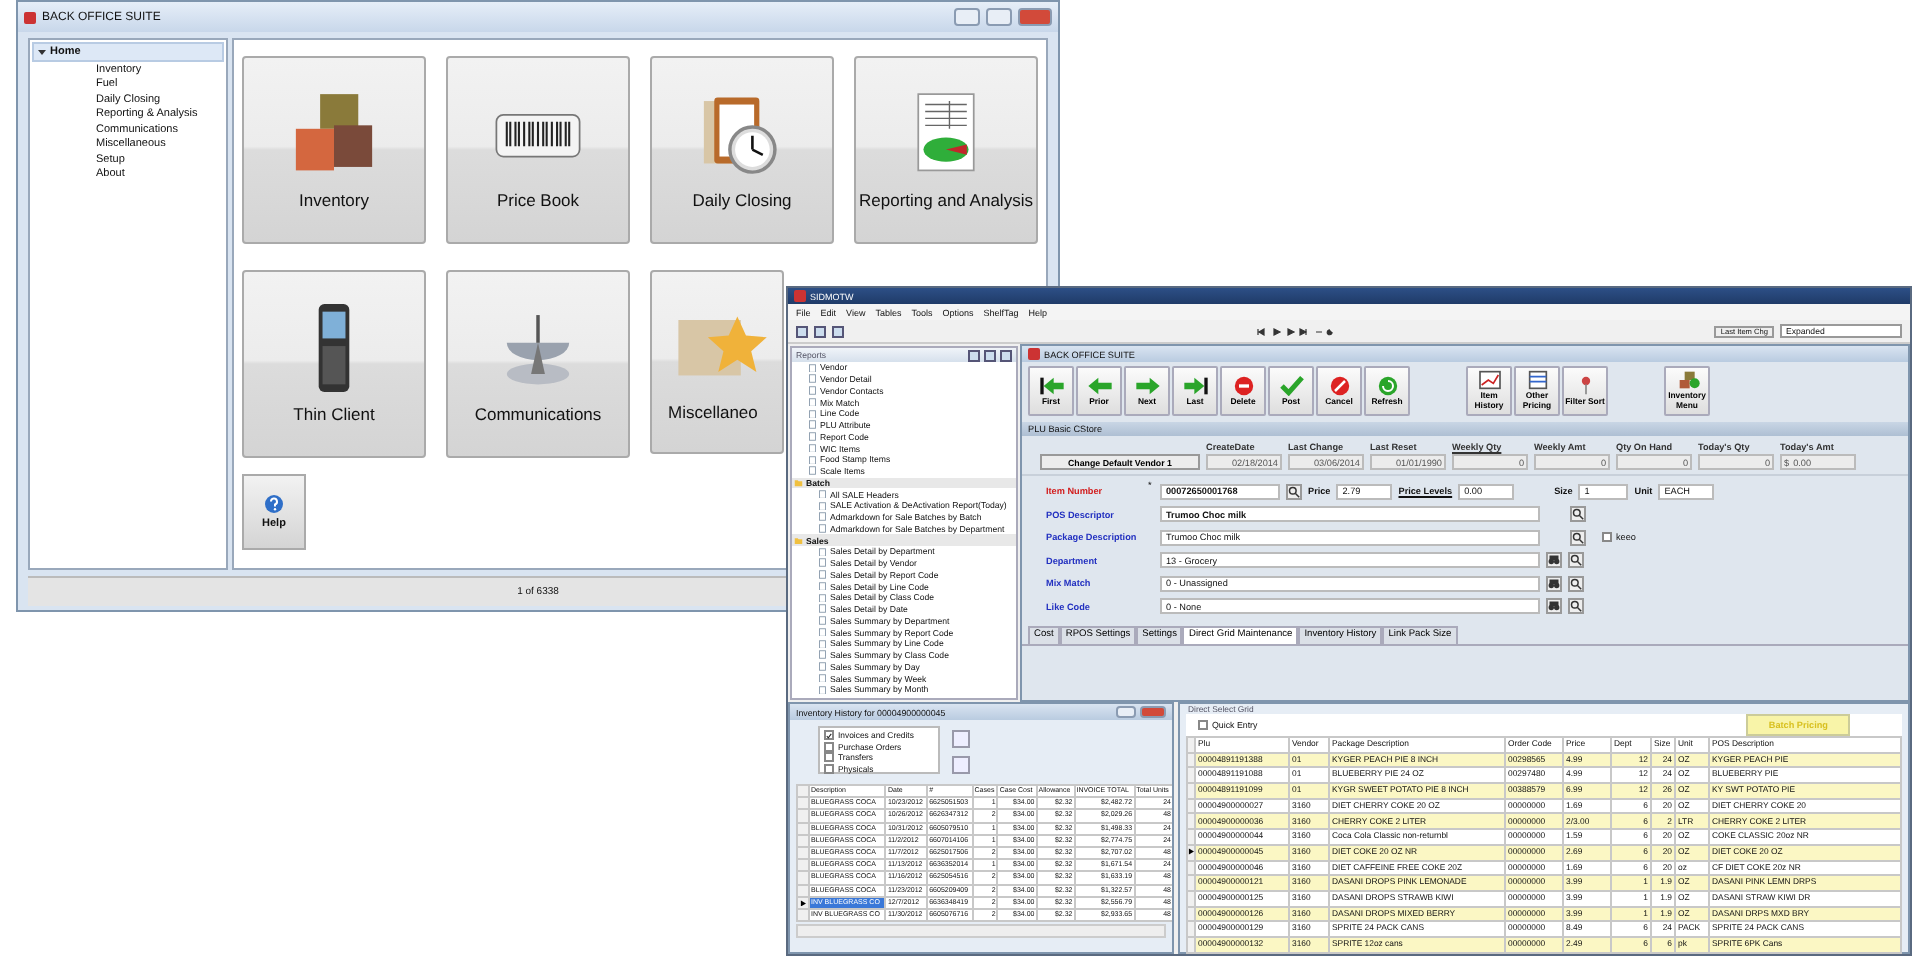 The width and height of the screenshot is (1912, 956). I want to click on menu-tile: Daily Closing, so click(742, 150).